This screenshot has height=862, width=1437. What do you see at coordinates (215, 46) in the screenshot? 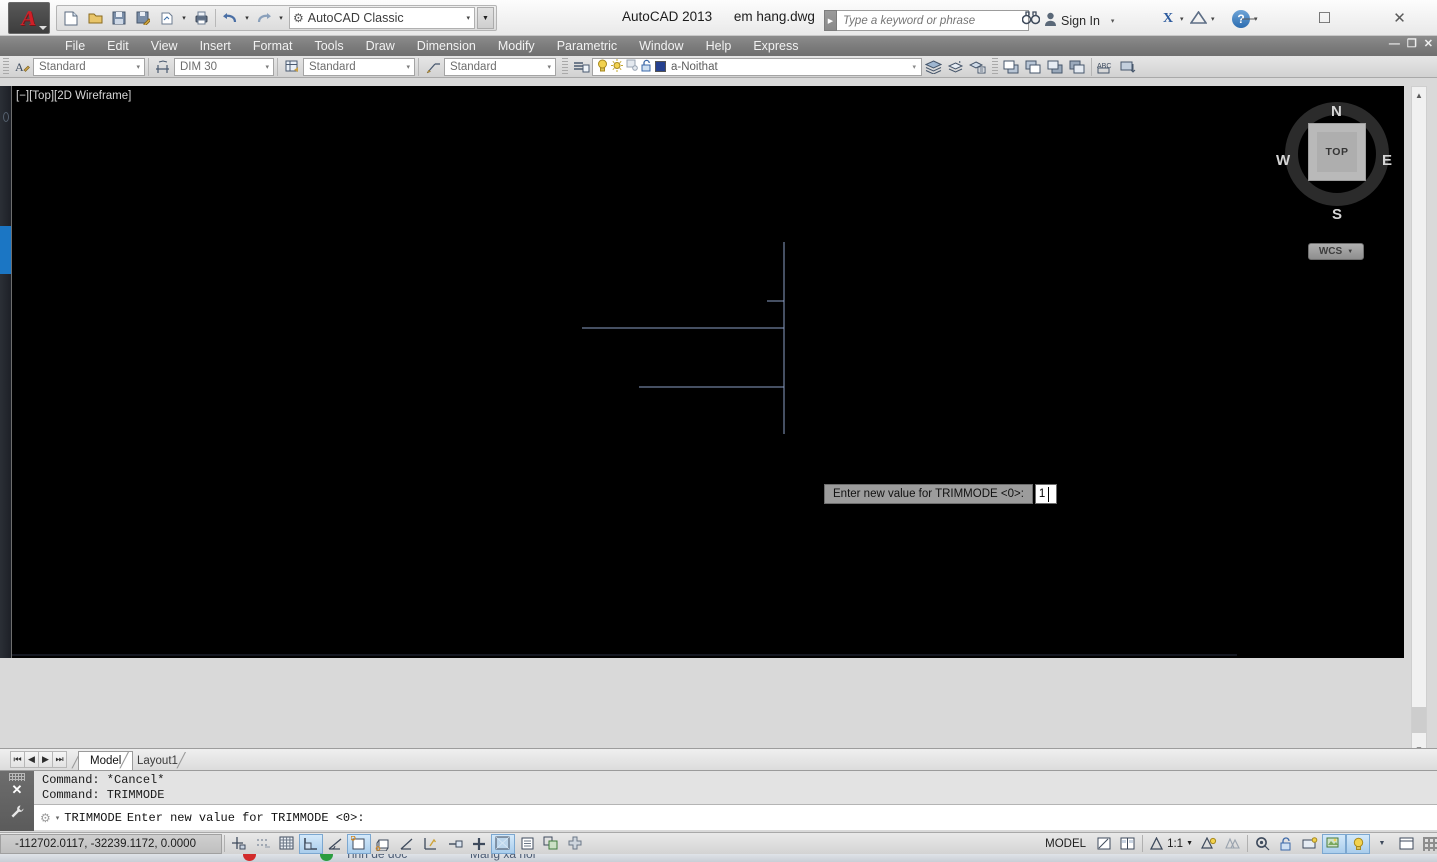
I see `menu-insert: Insert` at bounding box center [215, 46].